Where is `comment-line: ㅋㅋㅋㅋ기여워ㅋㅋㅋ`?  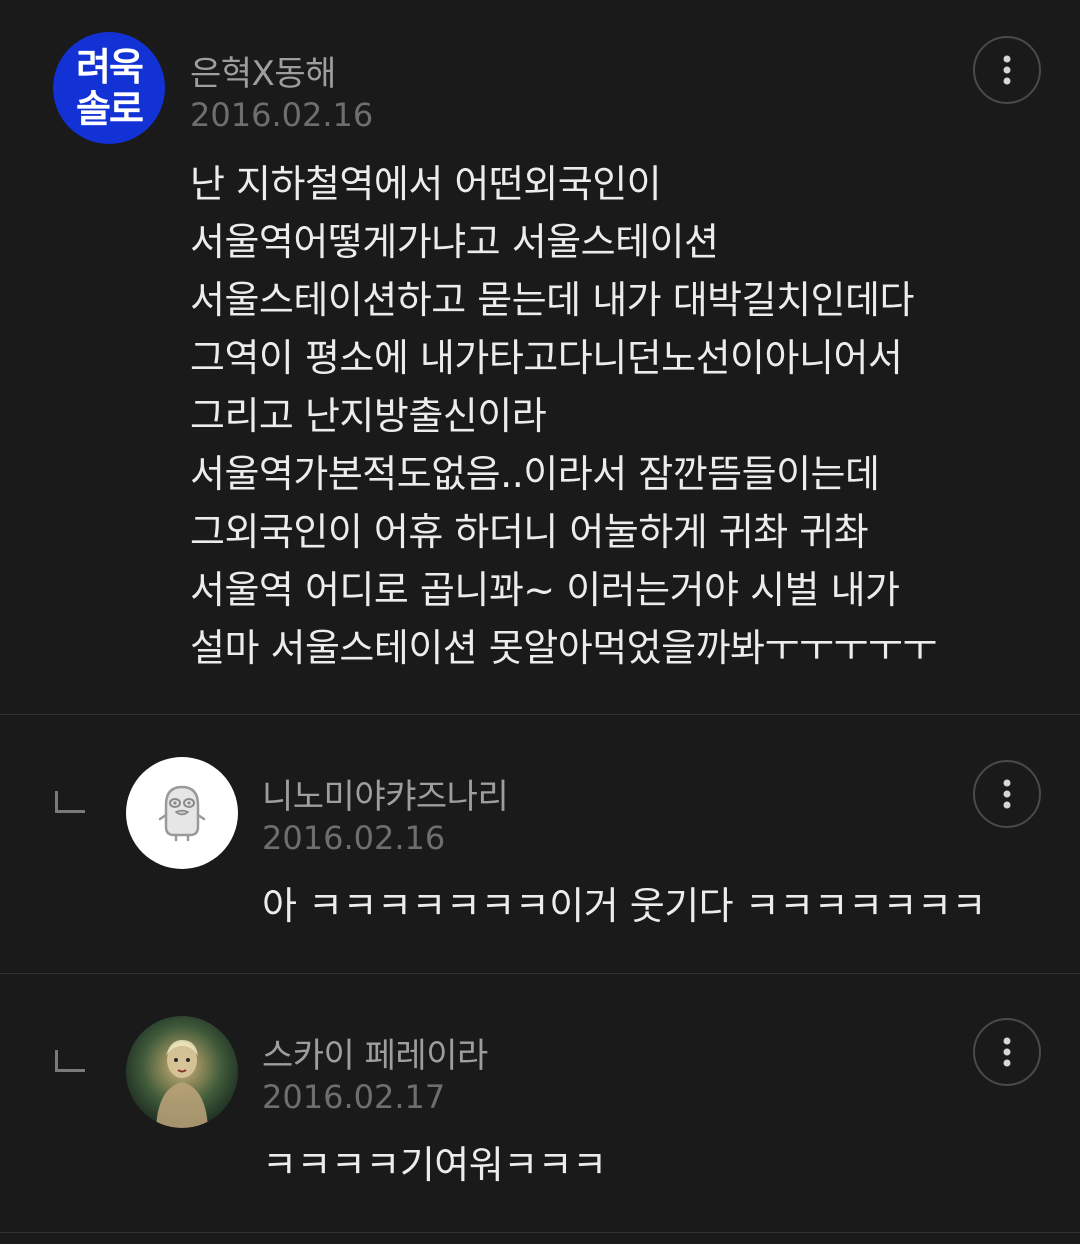
comment-line: ㅋㅋㅋㅋ기여워ㅋㅋㅋ is located at coordinates (434, 1165).